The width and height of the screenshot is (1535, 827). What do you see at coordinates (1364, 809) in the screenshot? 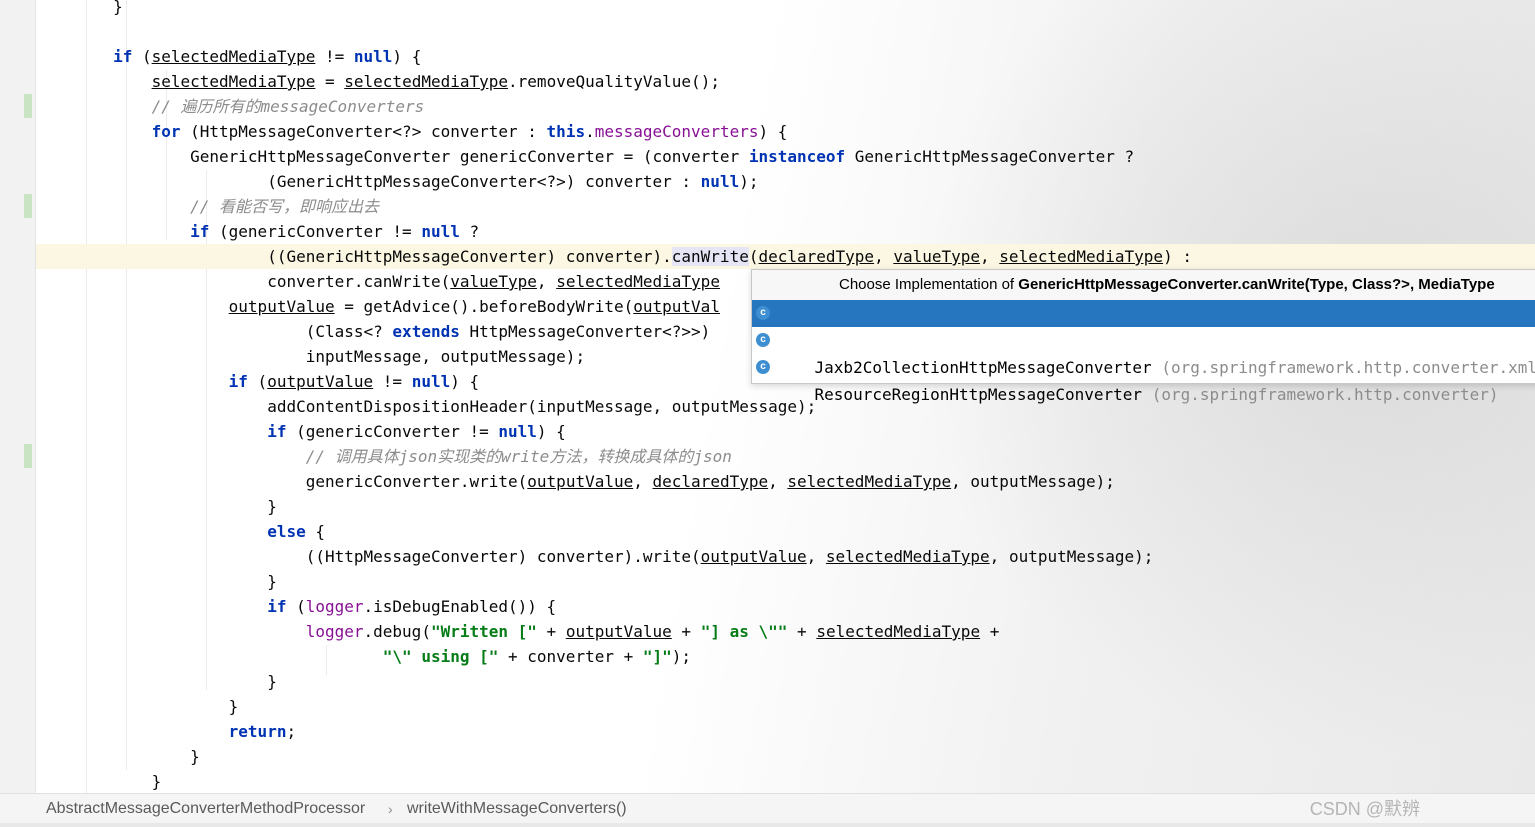
I see `watermark: CSDN @默辨` at bounding box center [1364, 809].